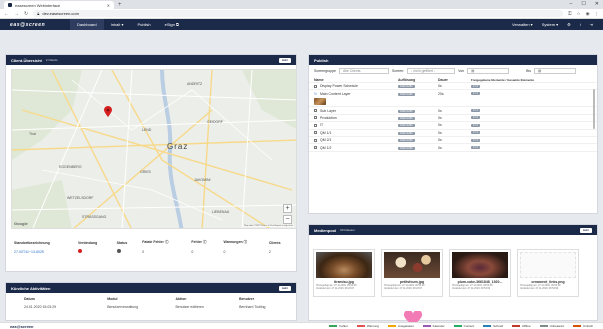  Describe the element at coordinates (320, 101) in the screenshot. I see `content-thumbnail` at that location.